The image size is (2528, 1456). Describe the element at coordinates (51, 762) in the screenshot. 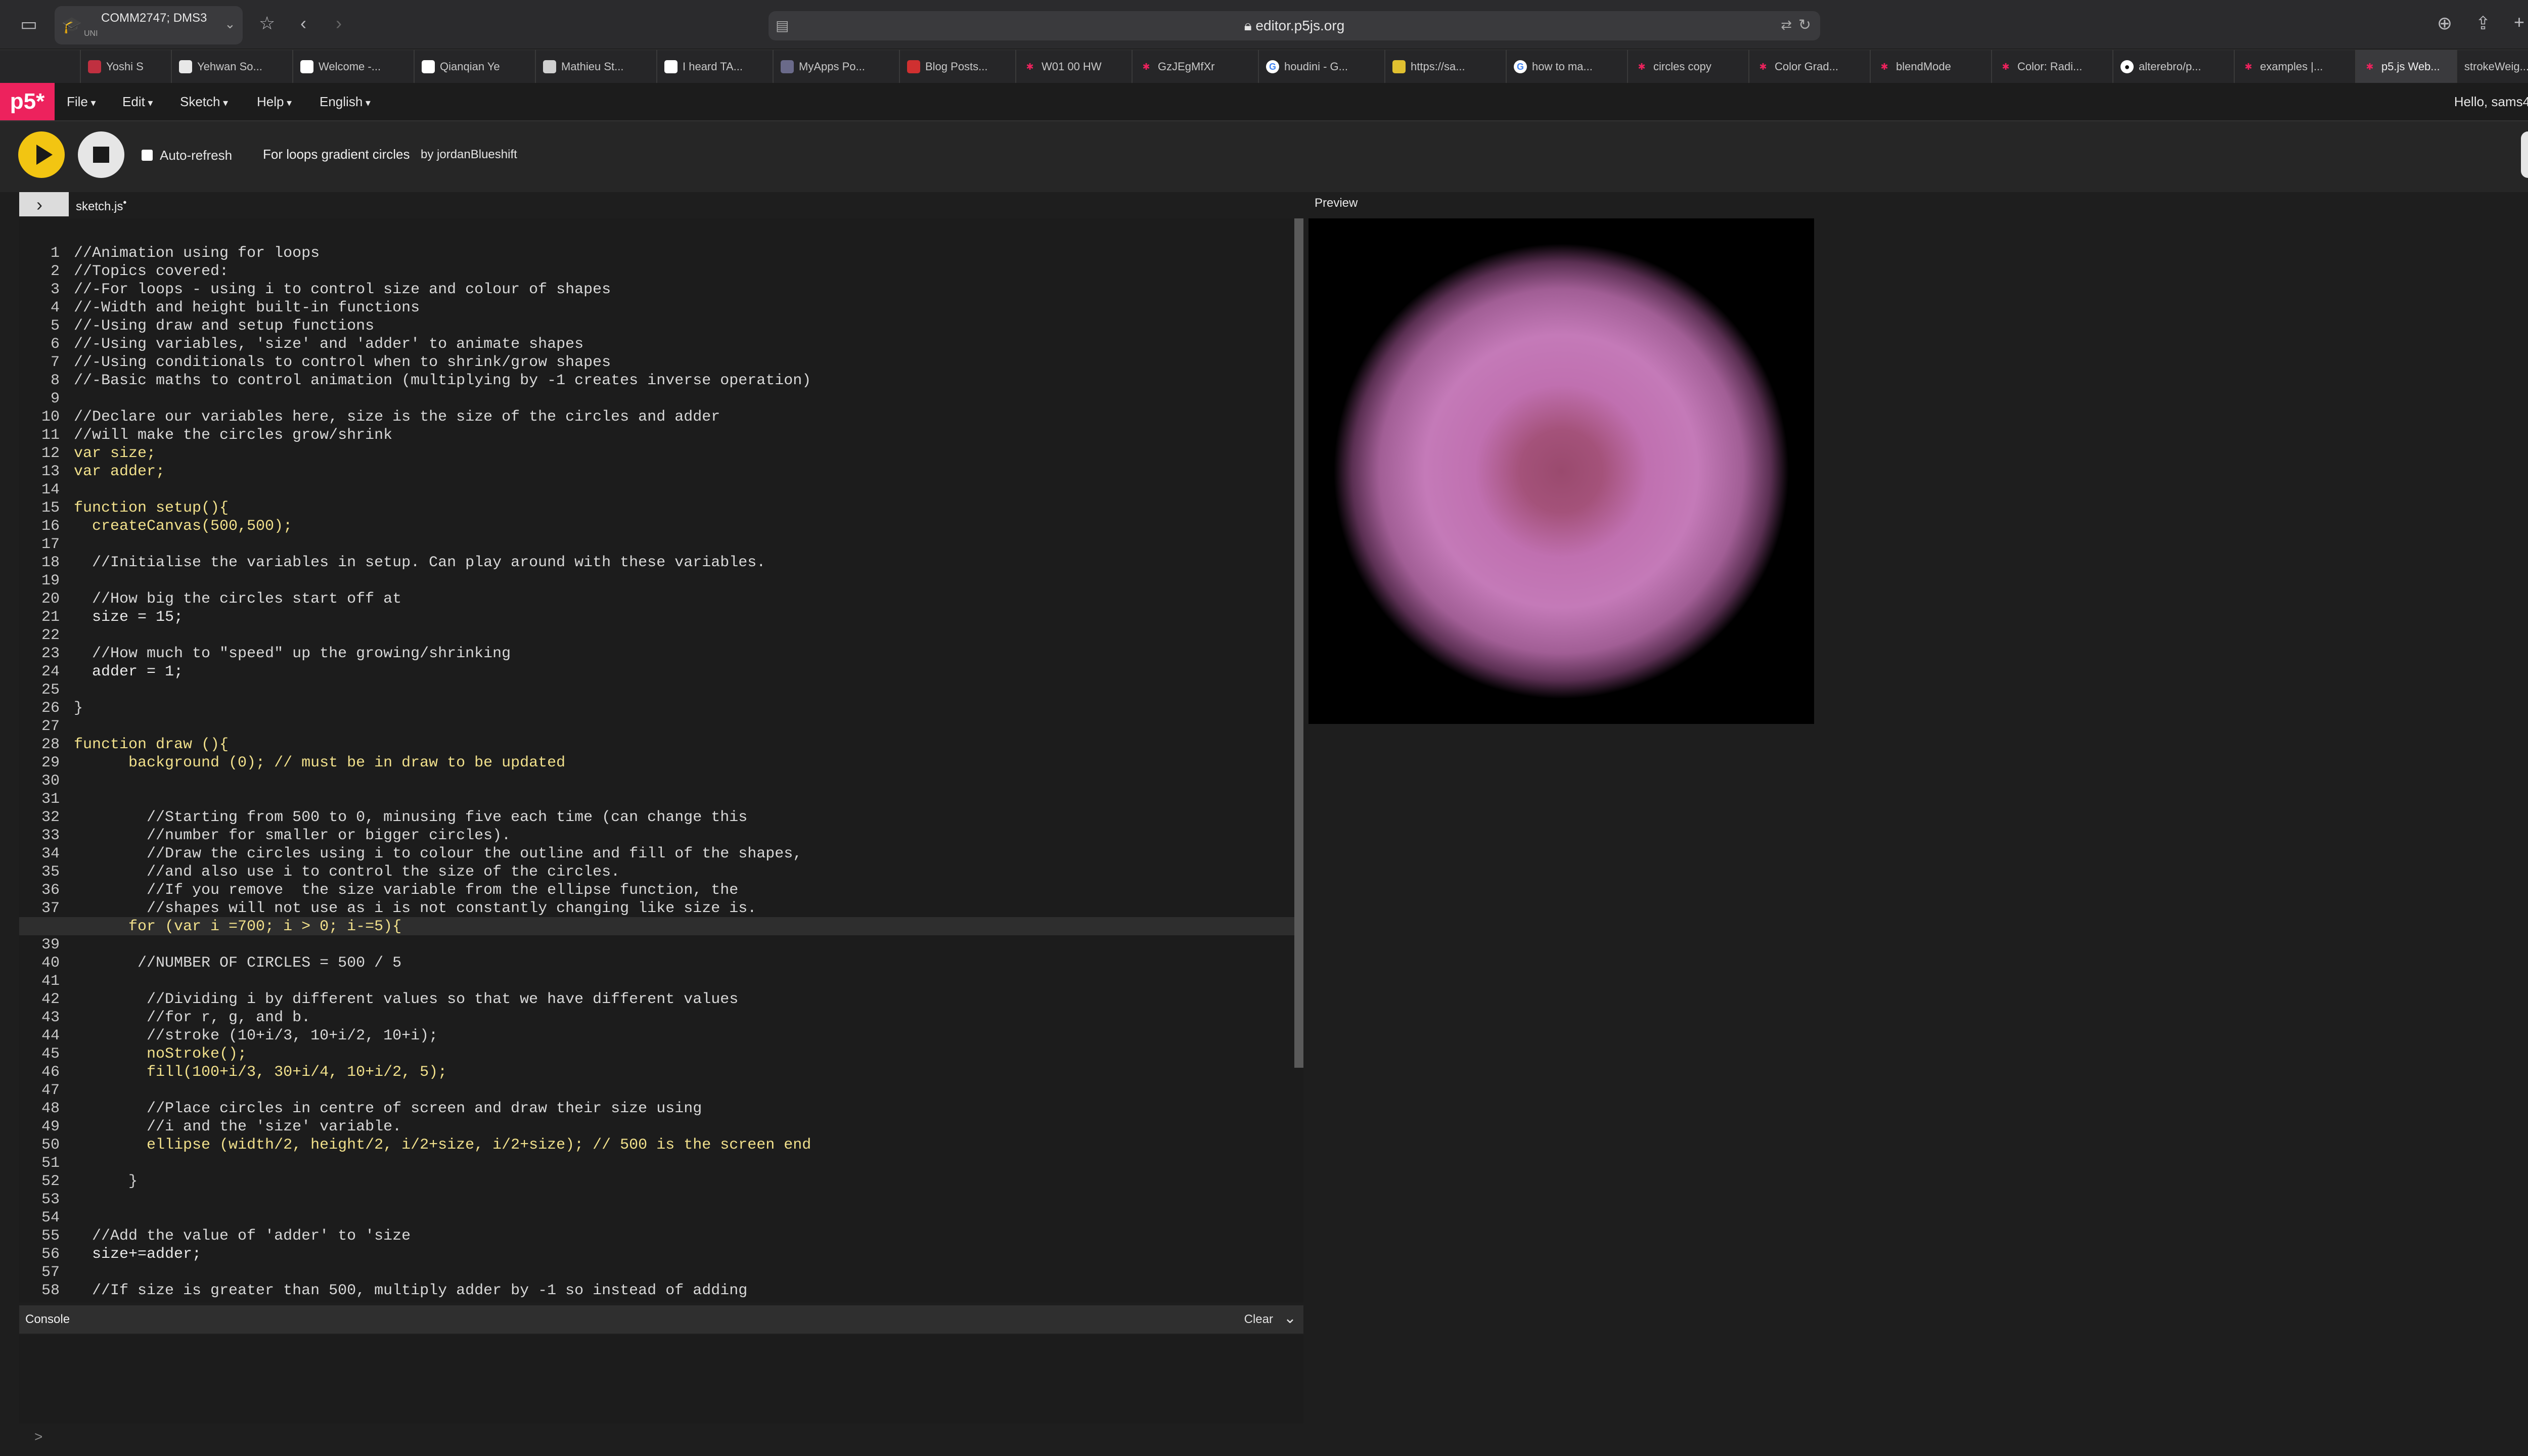

I see `line-number: 29` at that location.